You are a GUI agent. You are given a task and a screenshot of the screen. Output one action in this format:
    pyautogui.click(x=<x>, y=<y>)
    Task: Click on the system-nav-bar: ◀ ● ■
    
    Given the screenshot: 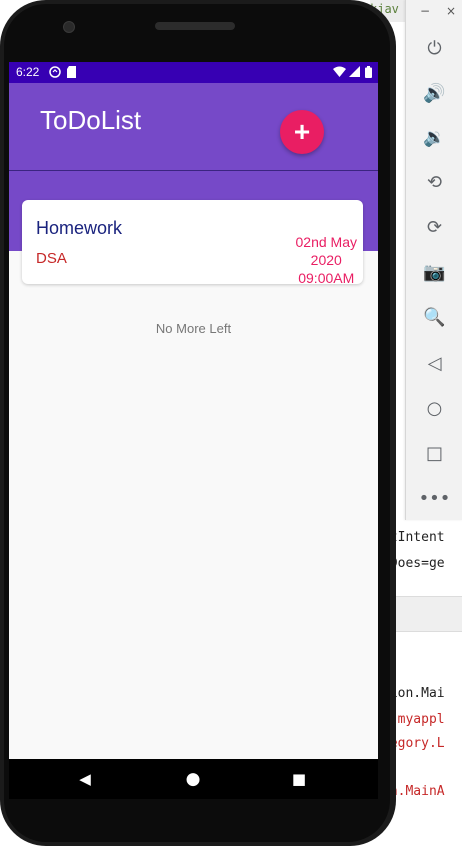 What is the action you would take?
    pyautogui.click(x=193, y=779)
    